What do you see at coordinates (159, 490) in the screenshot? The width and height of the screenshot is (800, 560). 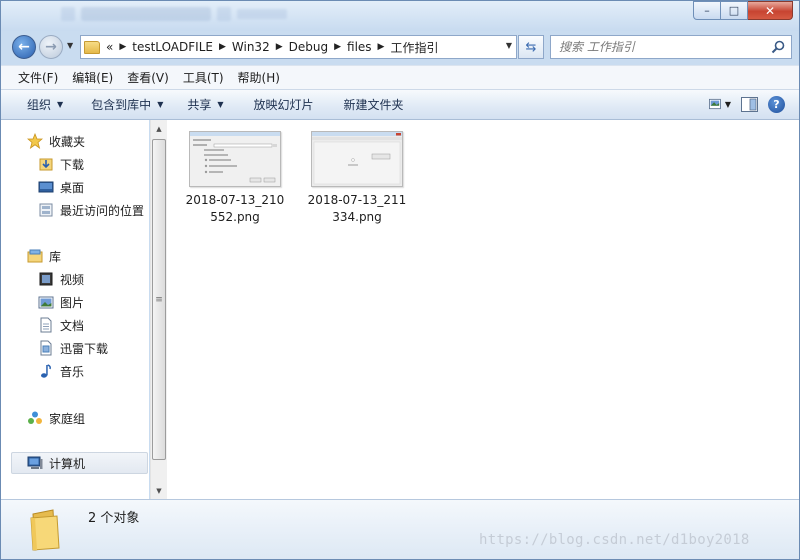 I see `scroll-down-icon: ▼` at bounding box center [159, 490].